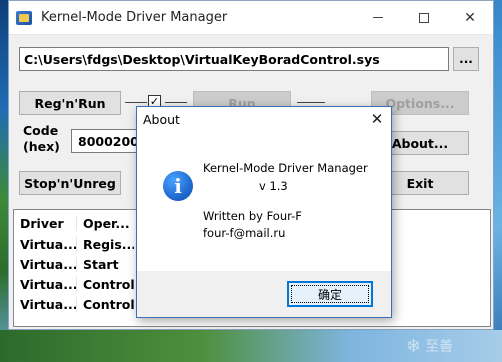  What do you see at coordinates (264, 119) in the screenshot?
I see `about-dialog-titlebar: About ✕` at bounding box center [264, 119].